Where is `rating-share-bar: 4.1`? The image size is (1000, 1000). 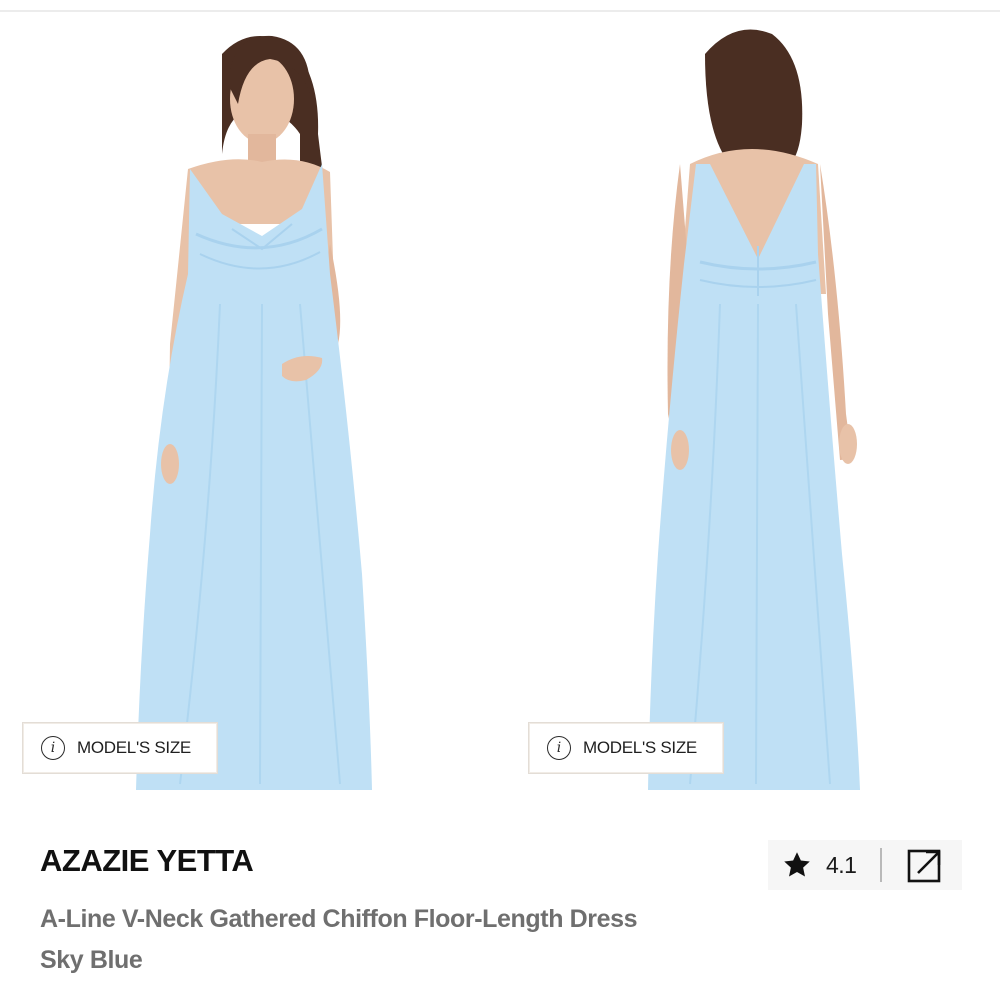
rating-share-bar: 4.1 is located at coordinates (865, 865).